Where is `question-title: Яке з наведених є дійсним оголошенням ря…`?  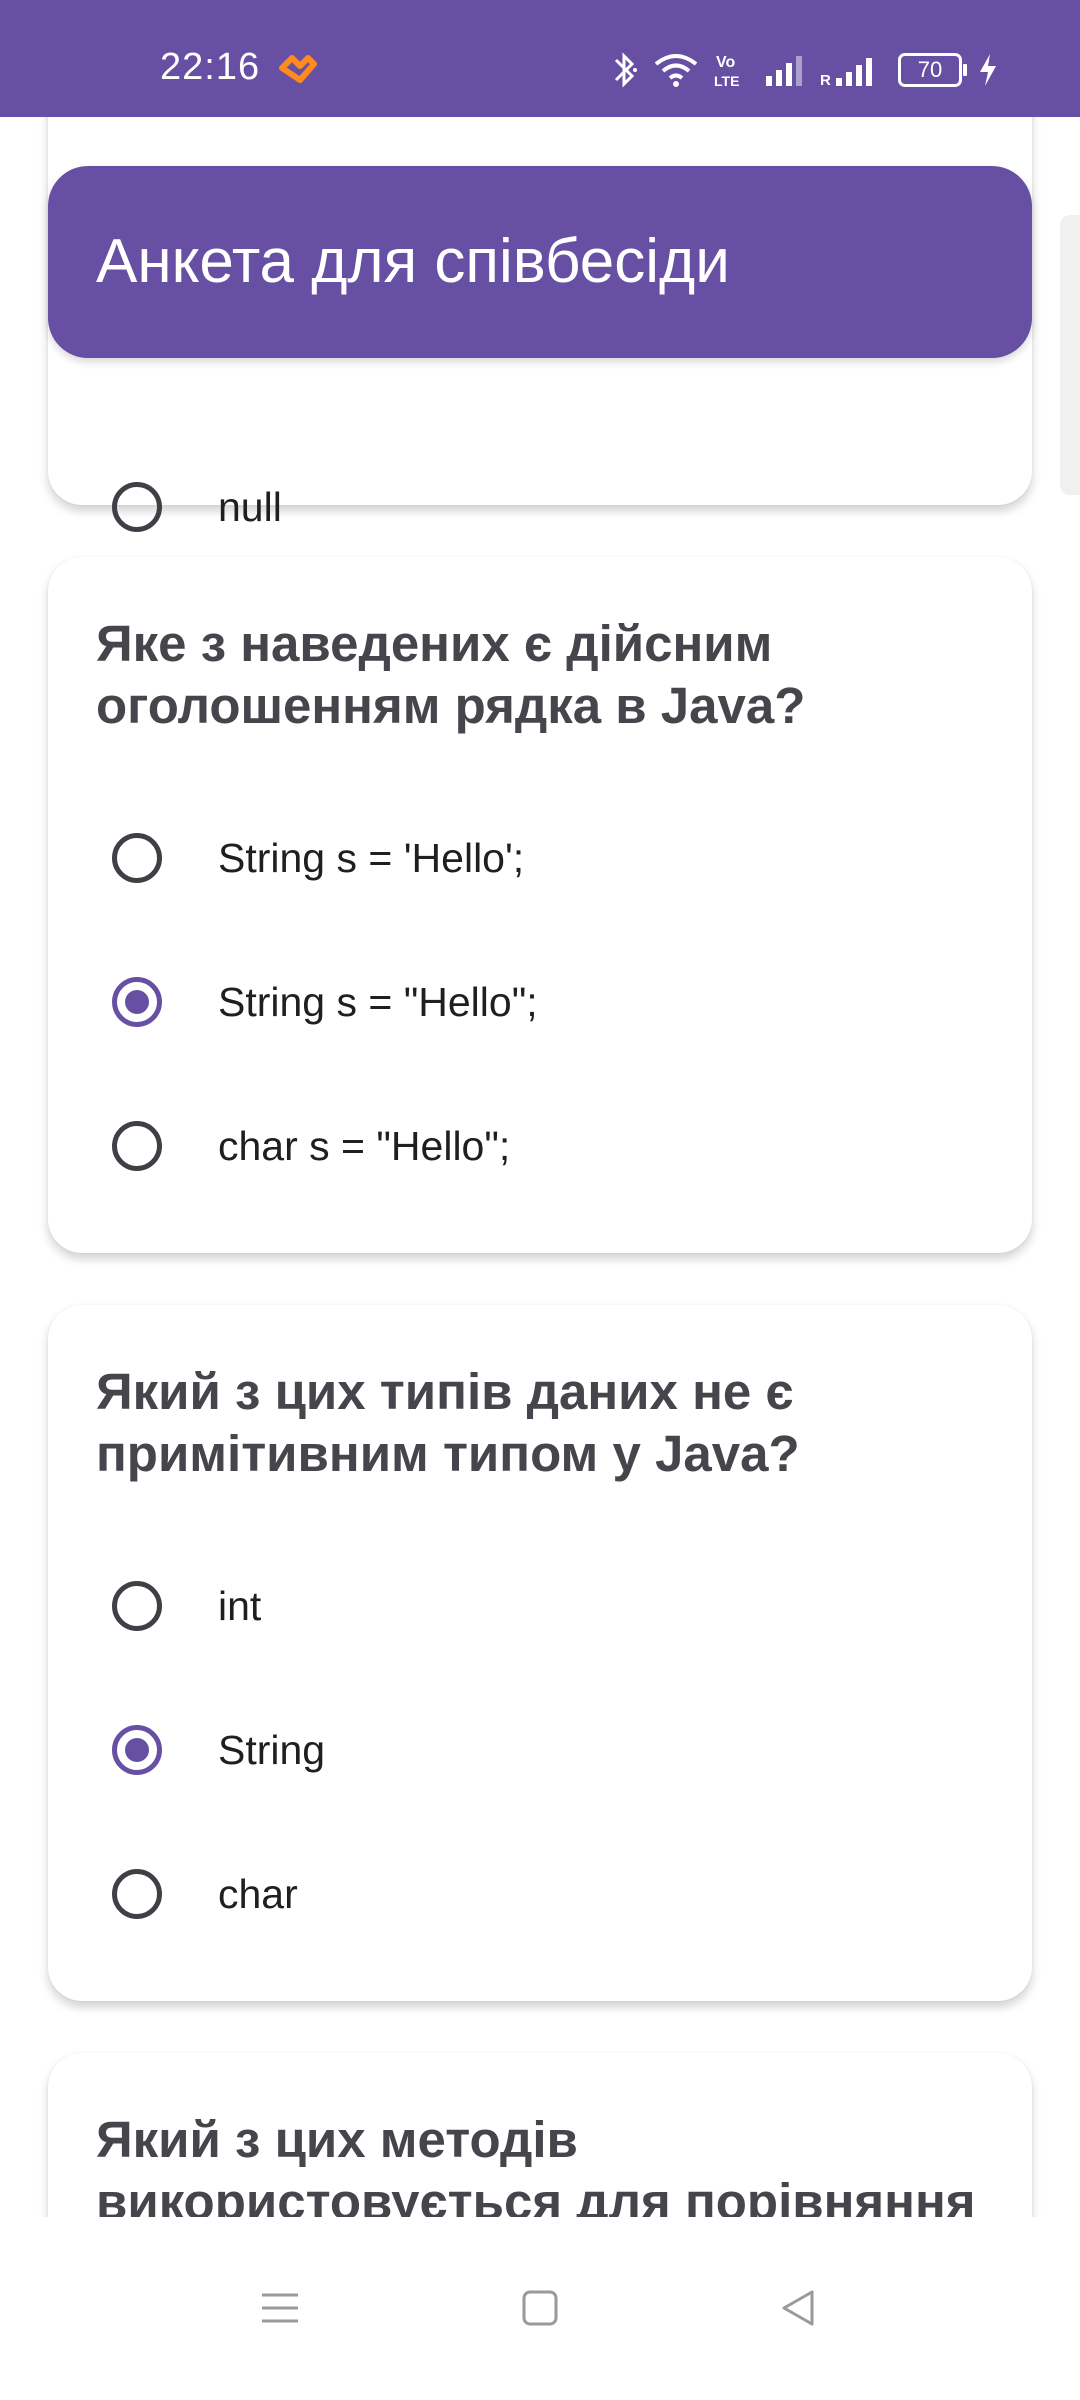 question-title: Яке з наведених є дійсним оголошенням ря… is located at coordinates (451, 674).